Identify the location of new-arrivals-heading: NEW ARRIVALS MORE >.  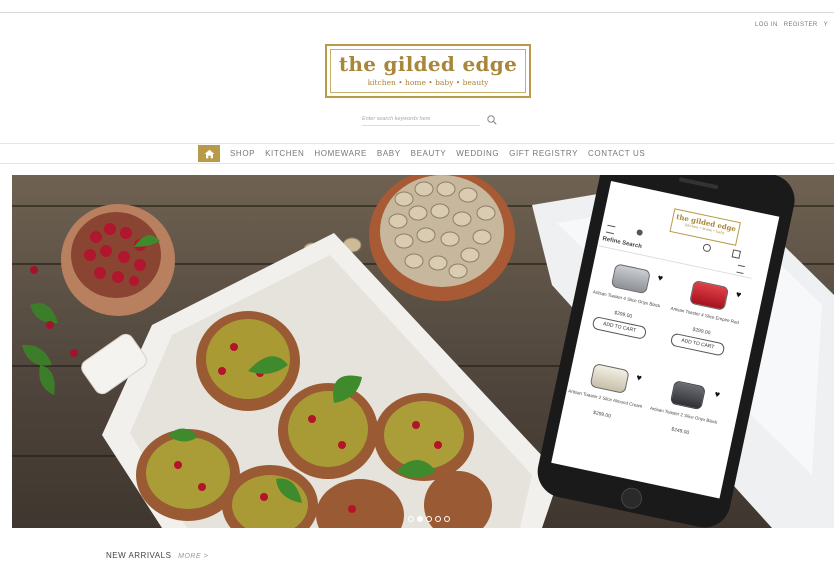
(157, 555).